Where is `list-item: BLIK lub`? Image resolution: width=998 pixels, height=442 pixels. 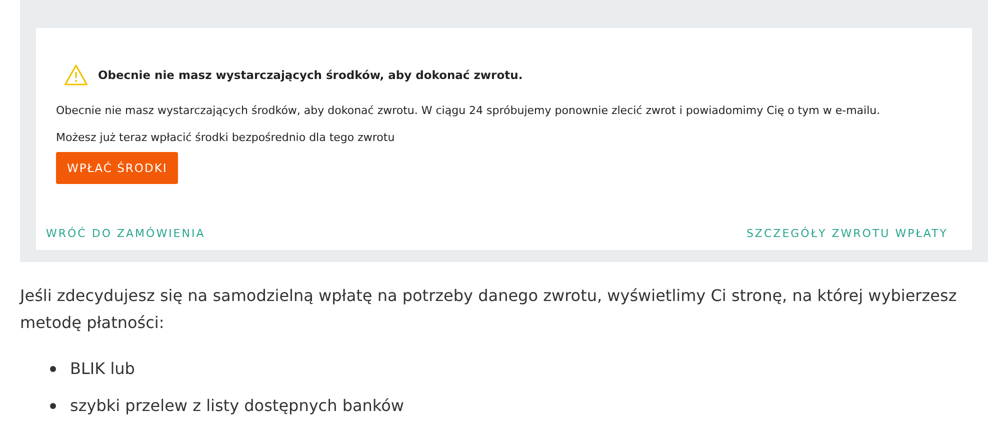
list-item: BLIK lub is located at coordinates (102, 368).